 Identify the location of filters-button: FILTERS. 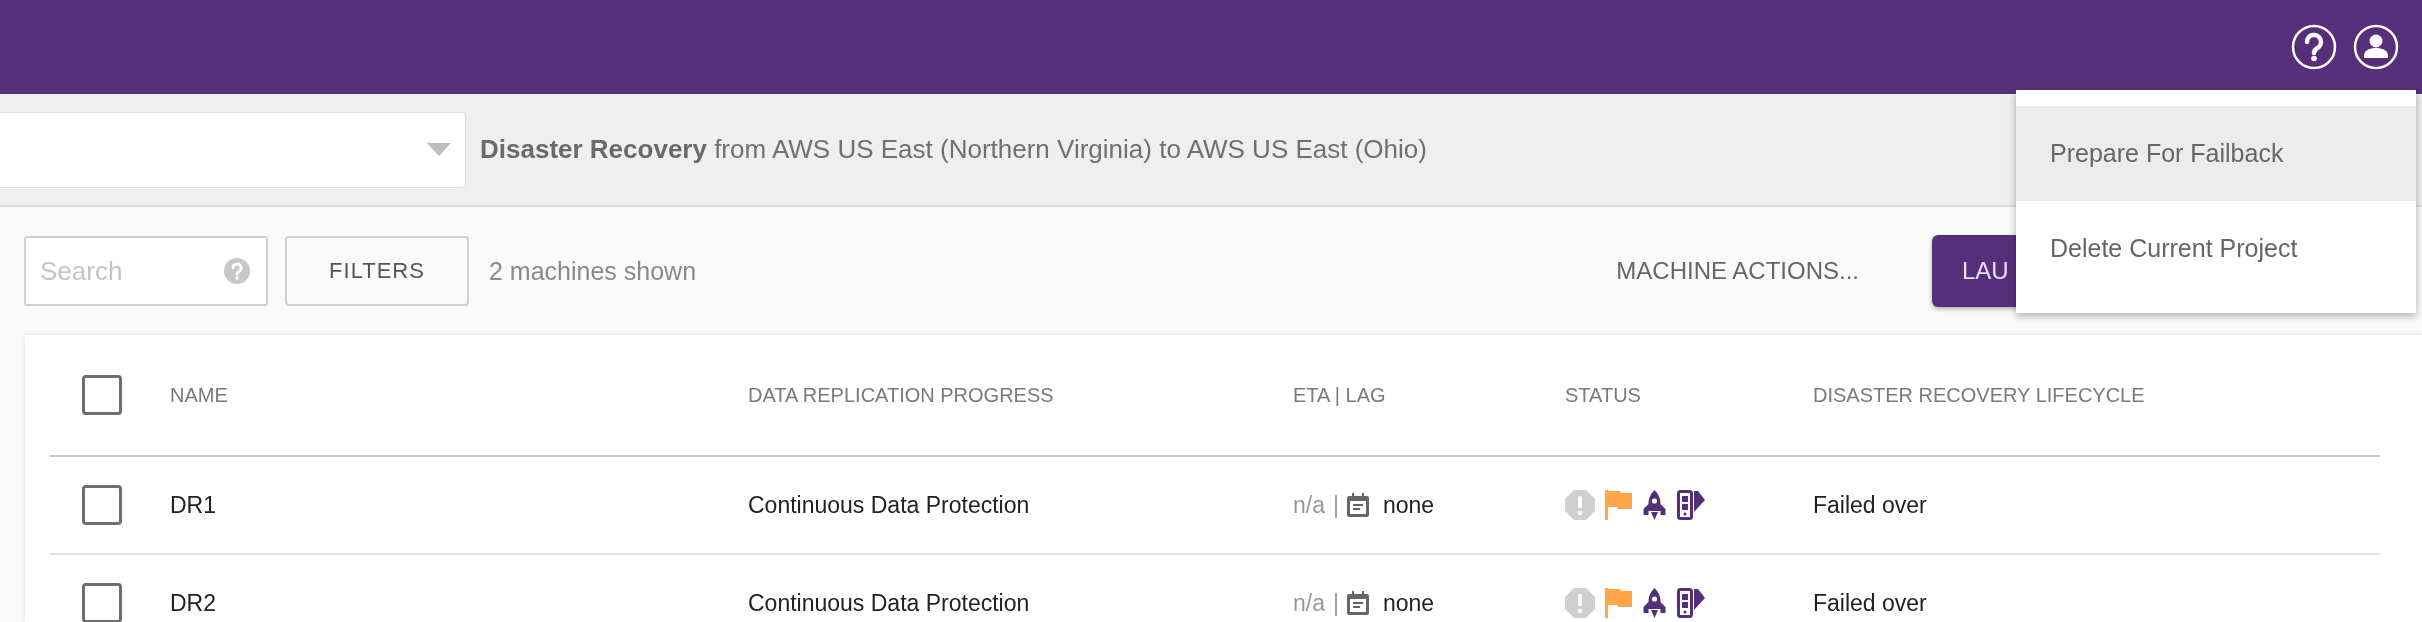
(377, 271).